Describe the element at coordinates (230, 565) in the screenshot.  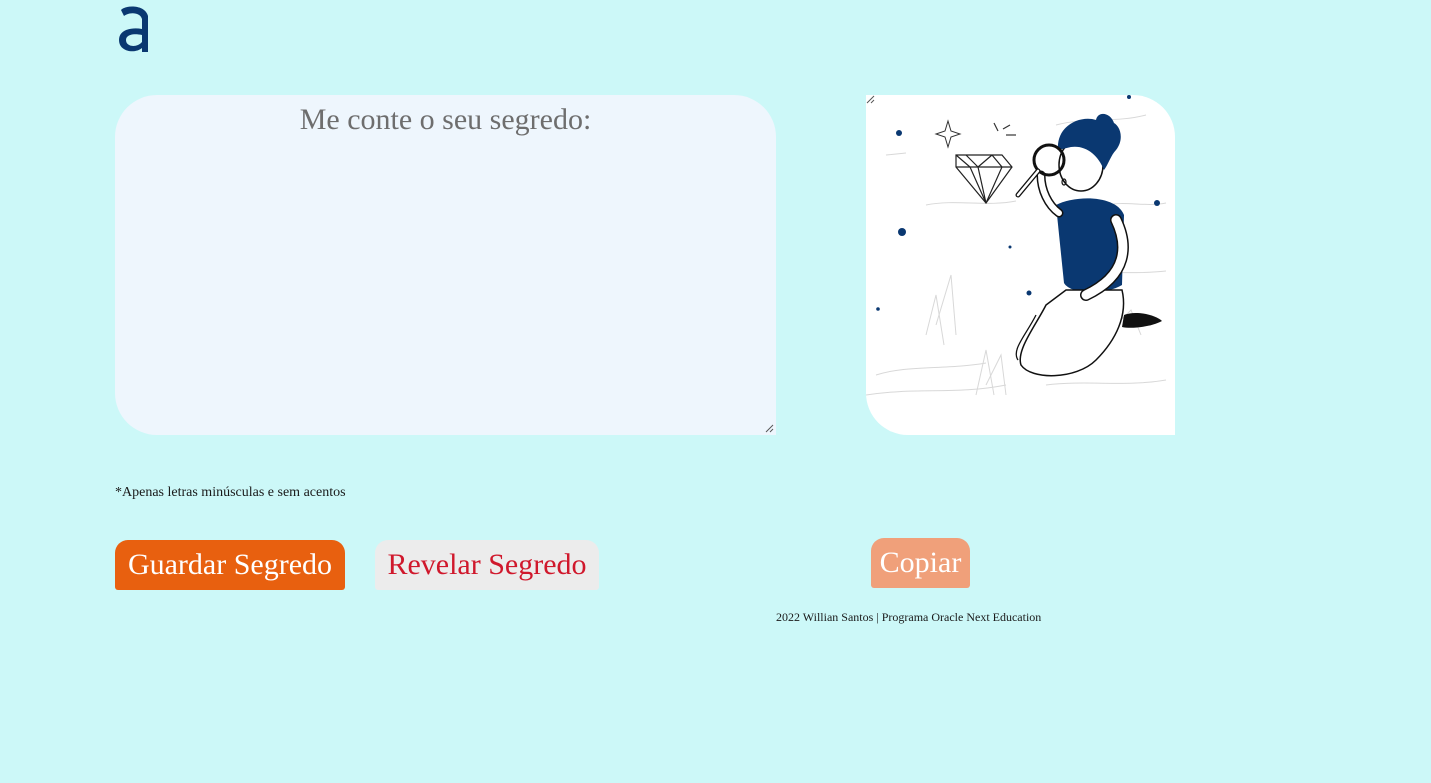
I see `encrypt-button: Guardar Segredo` at that location.